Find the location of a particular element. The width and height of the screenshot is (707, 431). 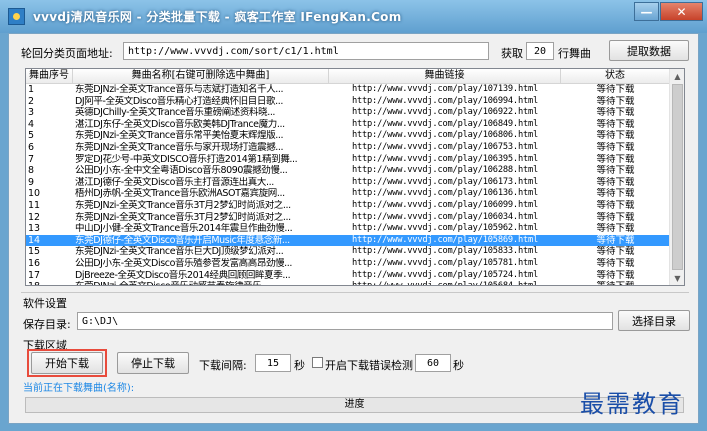

row-link: http://www.vvvdj.com/play/105833.html is located at coordinates (445, 251).